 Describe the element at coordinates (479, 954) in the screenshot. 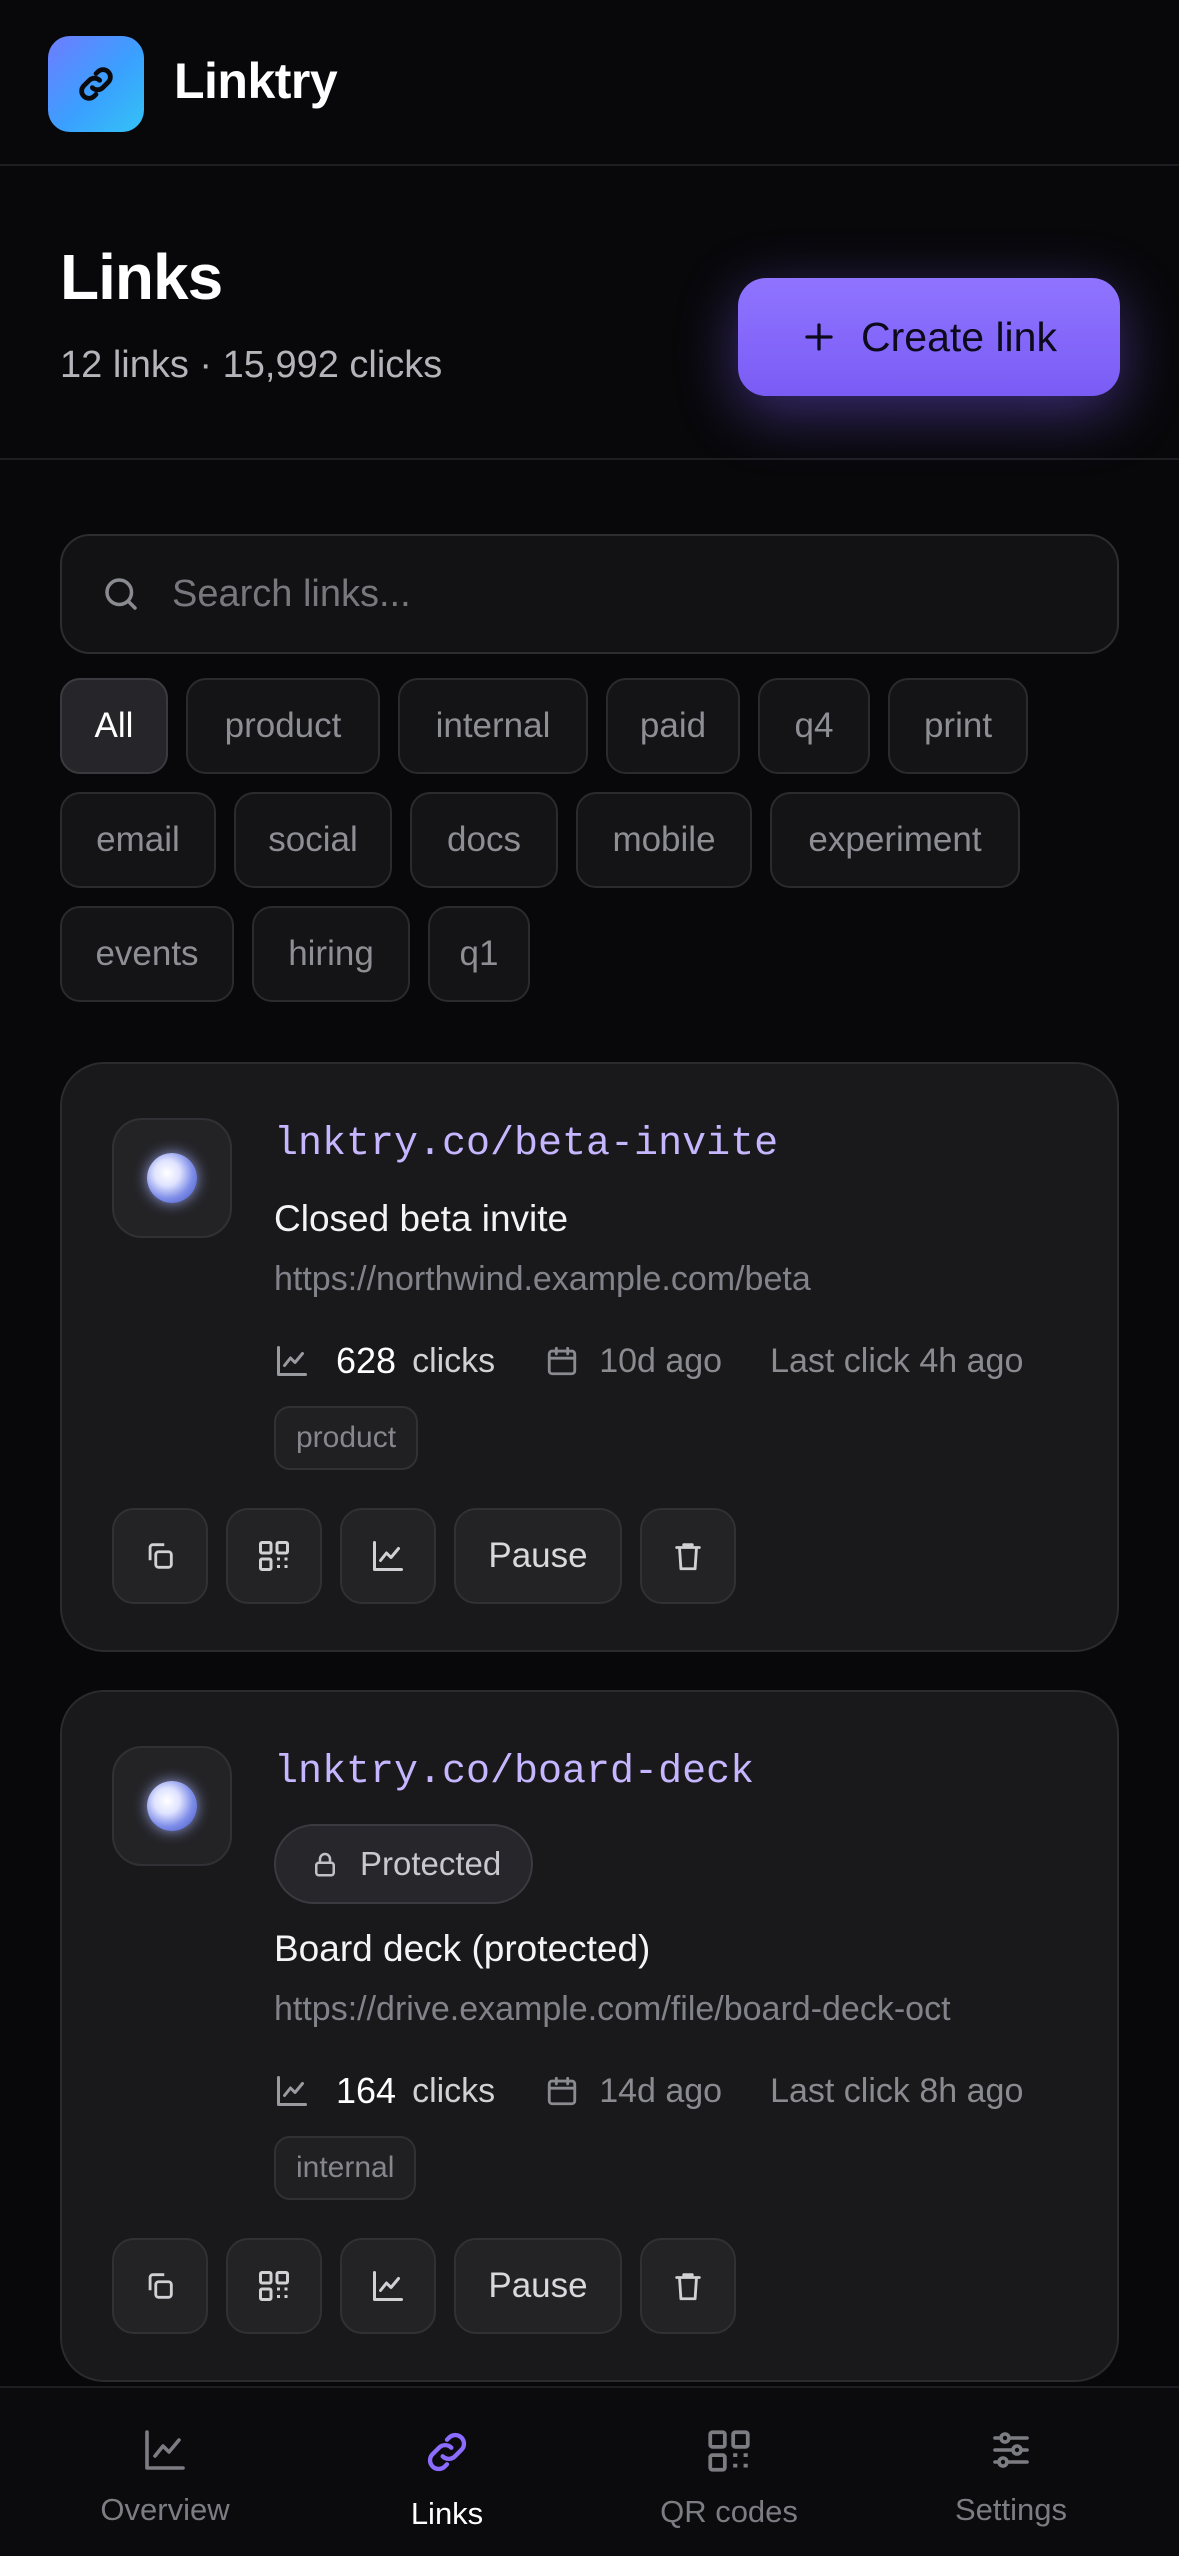

I see `filter-chip-q1: q1` at that location.